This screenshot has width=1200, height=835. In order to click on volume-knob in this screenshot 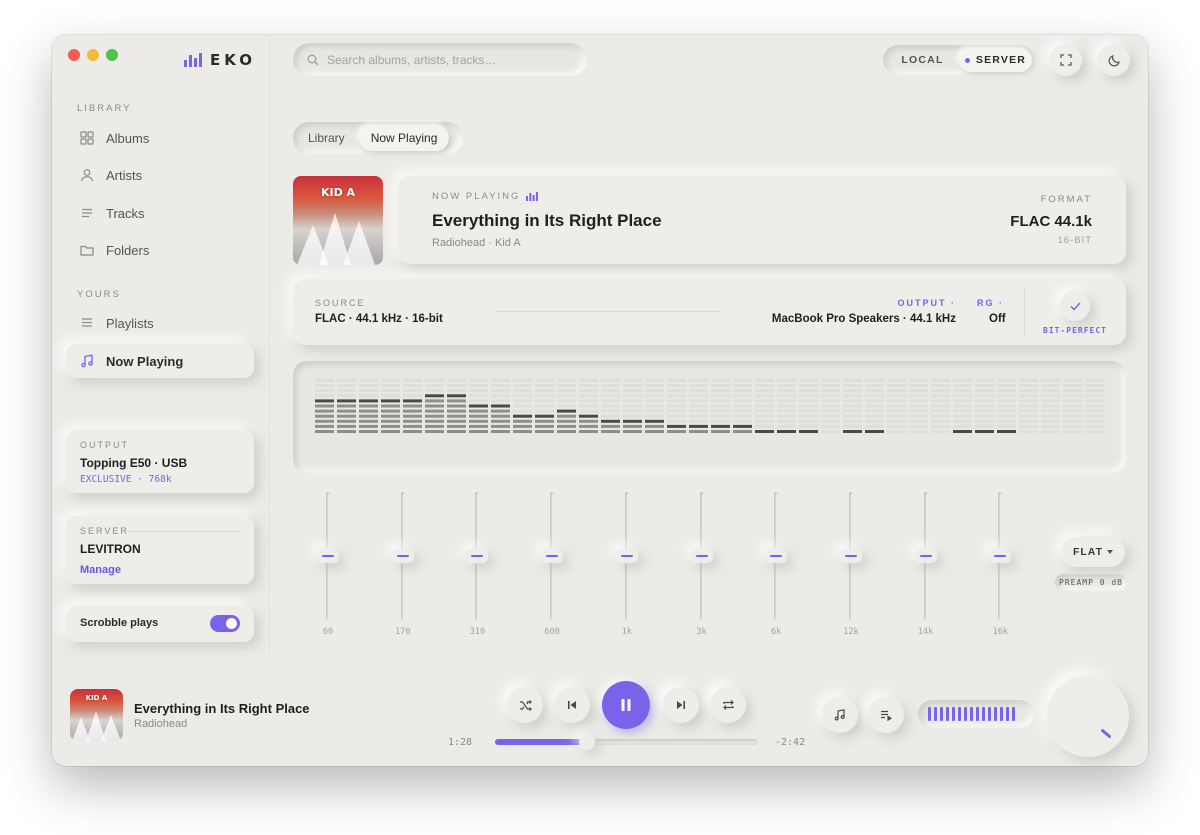, I will do `click(1088, 716)`.